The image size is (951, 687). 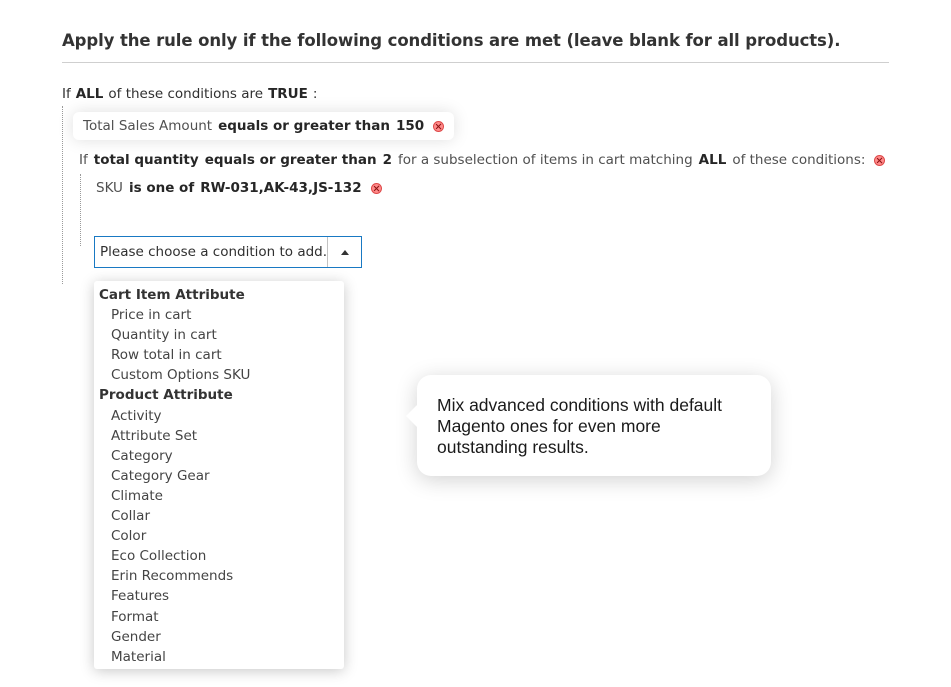 What do you see at coordinates (315, 94) in the screenshot?
I see `root-suffix: :` at bounding box center [315, 94].